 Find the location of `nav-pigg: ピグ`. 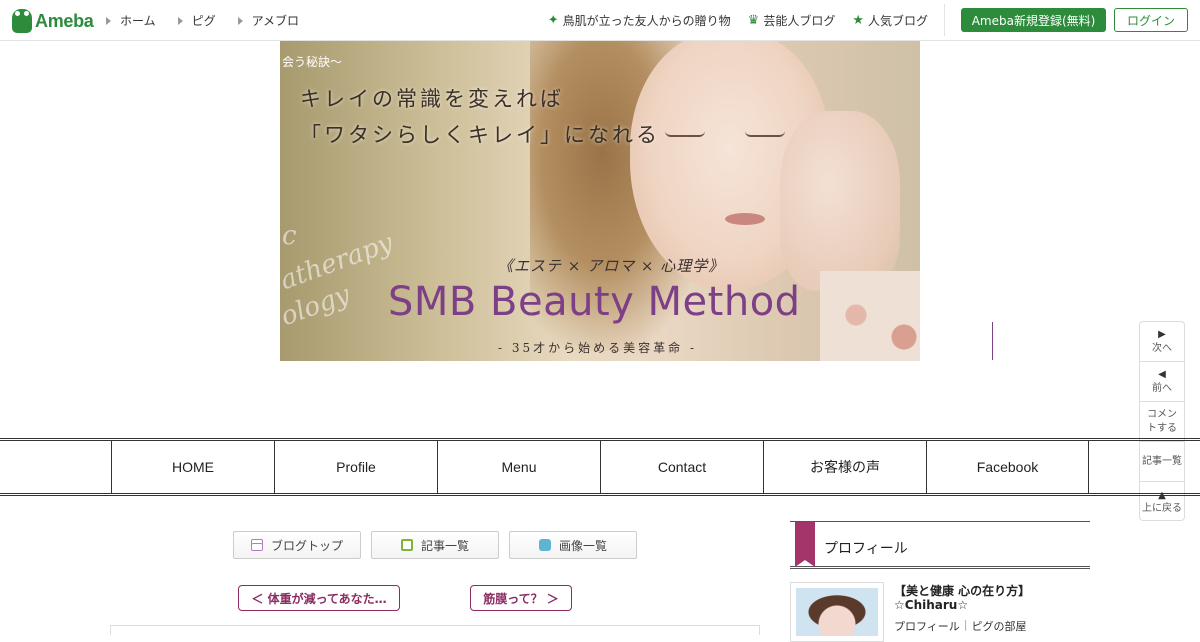

nav-pigg: ピグ is located at coordinates (196, 20).